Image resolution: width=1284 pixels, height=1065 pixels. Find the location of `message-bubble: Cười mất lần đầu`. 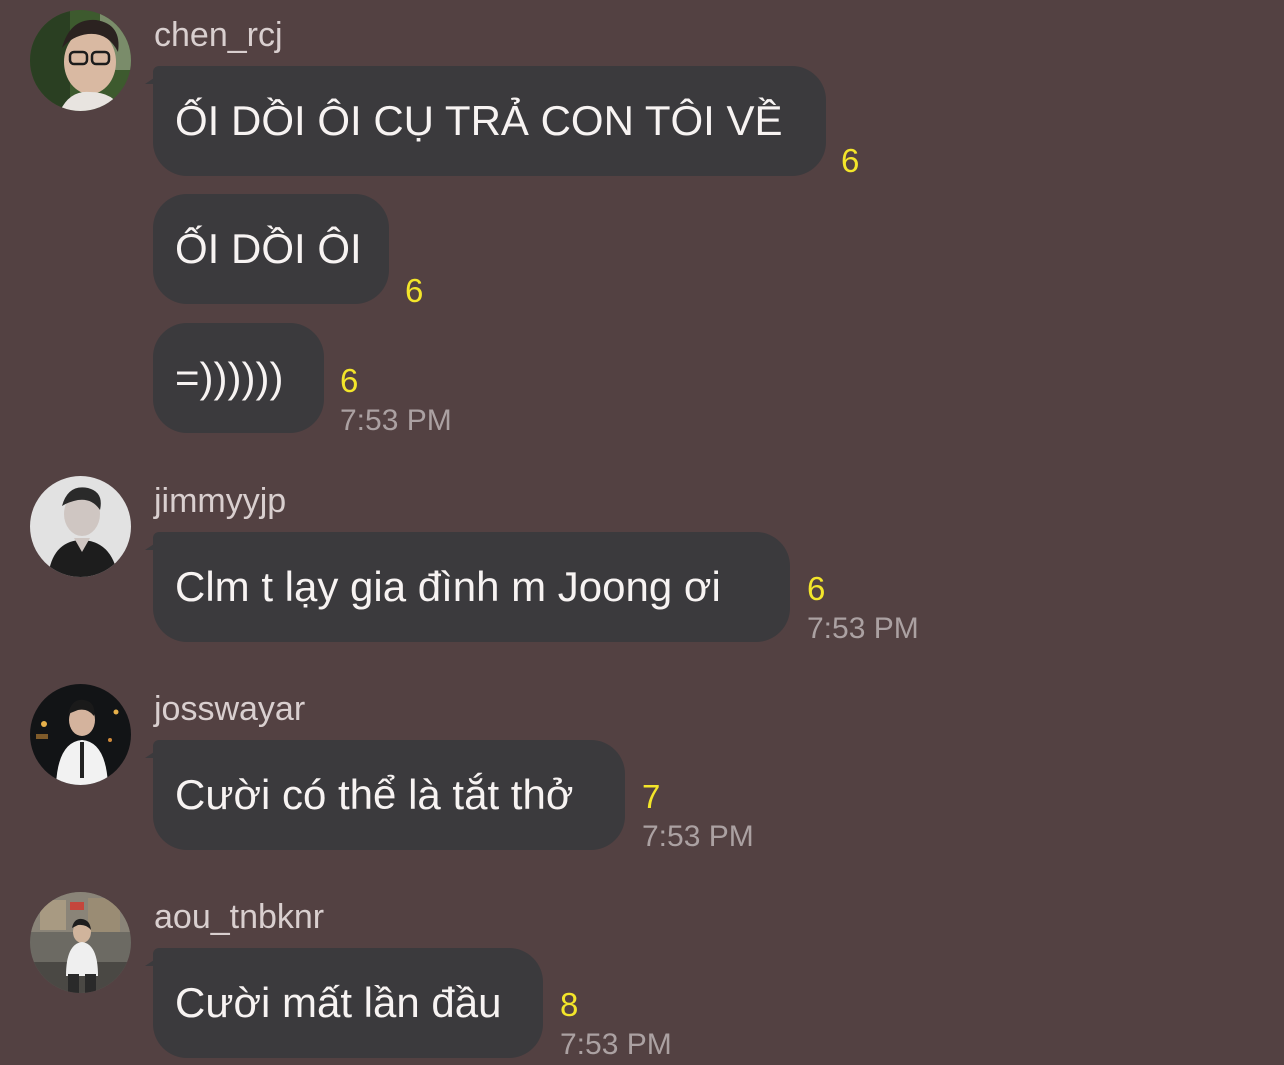

message-bubble: Cười mất lần đầu is located at coordinates (348, 1003).